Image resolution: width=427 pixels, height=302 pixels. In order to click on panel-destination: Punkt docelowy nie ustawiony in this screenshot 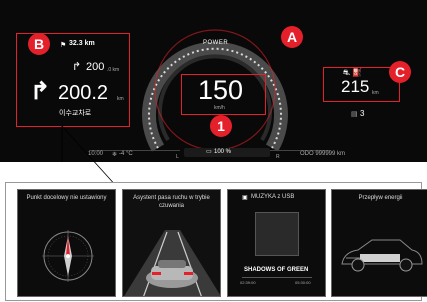, I will do `click(66, 243)`.